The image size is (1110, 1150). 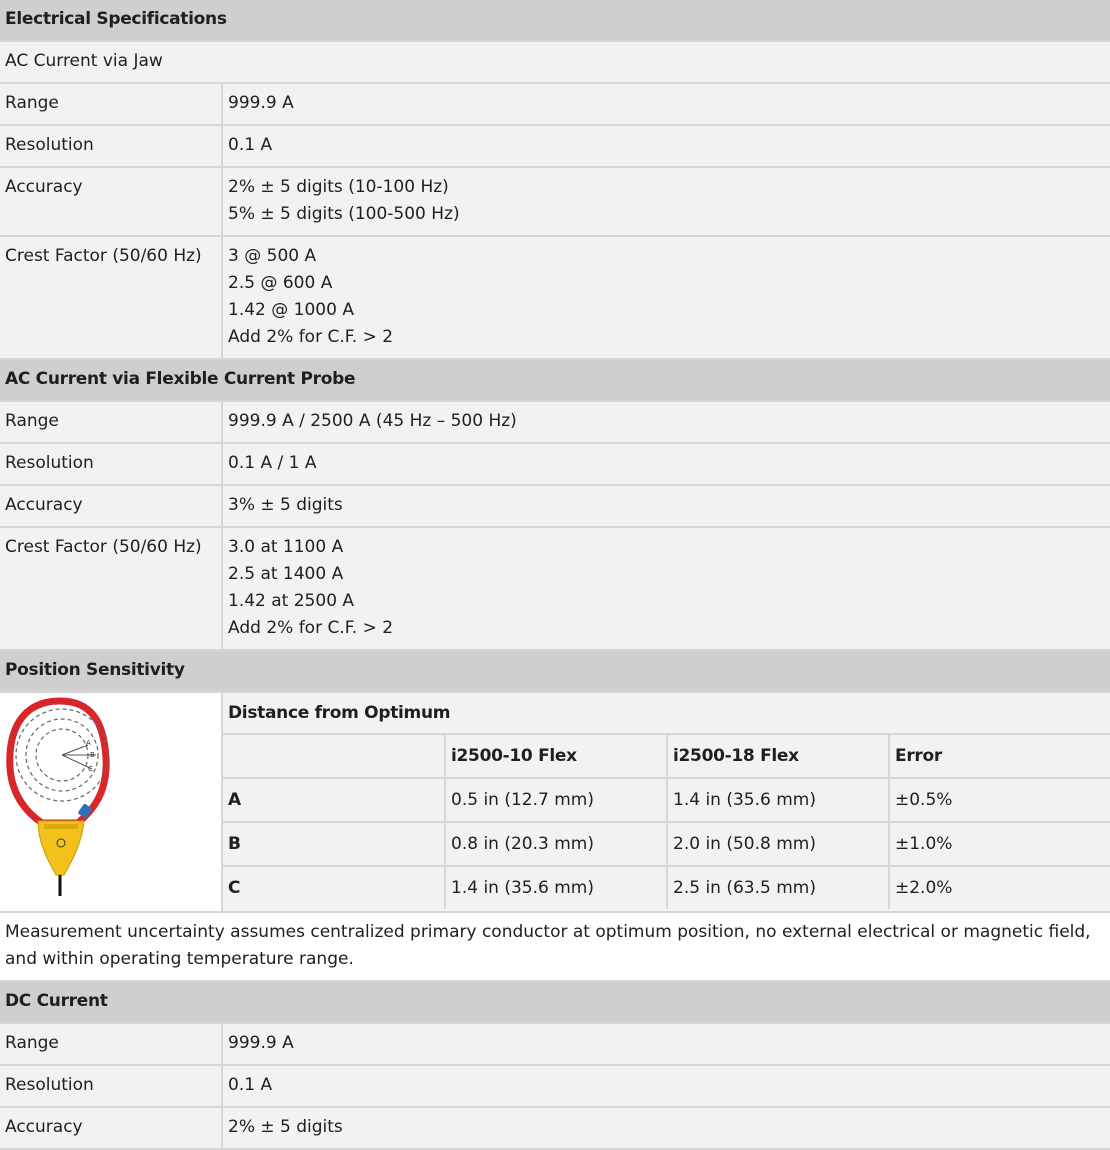 What do you see at coordinates (61, 848) in the screenshot?
I see `probe-head` at bounding box center [61, 848].